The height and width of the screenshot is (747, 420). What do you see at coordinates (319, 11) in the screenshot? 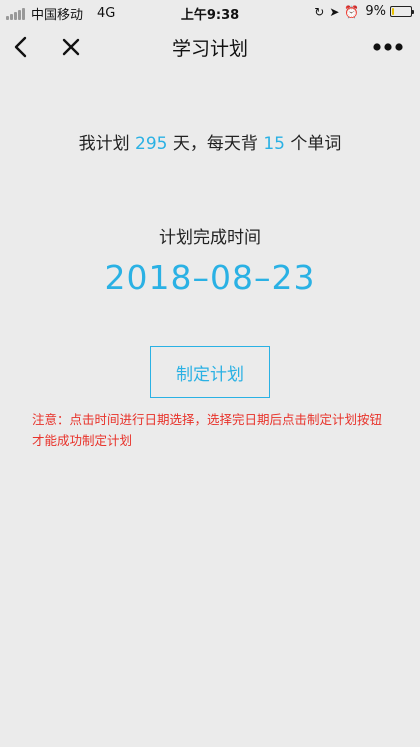
I see `orientation-lock-icon: ↻` at bounding box center [319, 11].